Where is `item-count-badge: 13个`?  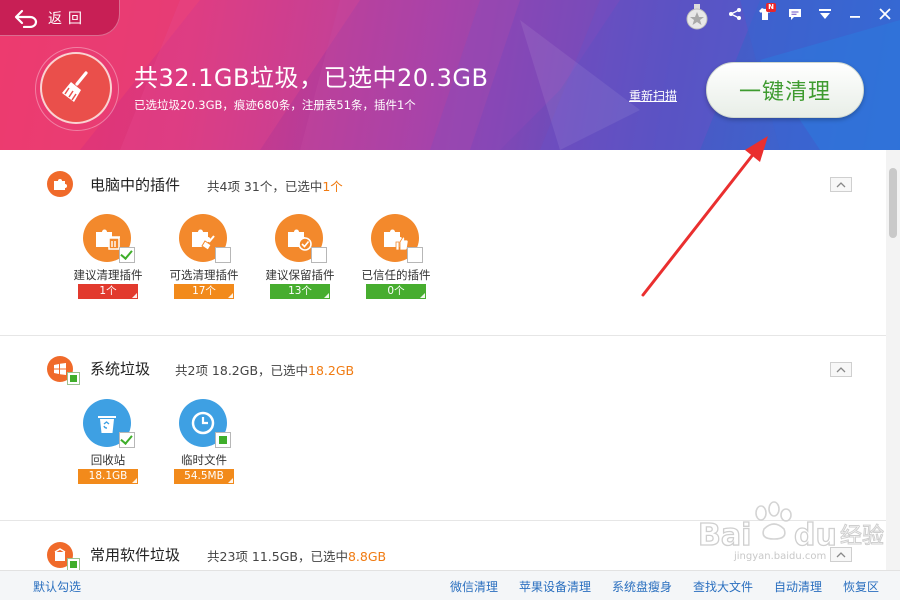 item-count-badge: 13个 is located at coordinates (300, 291).